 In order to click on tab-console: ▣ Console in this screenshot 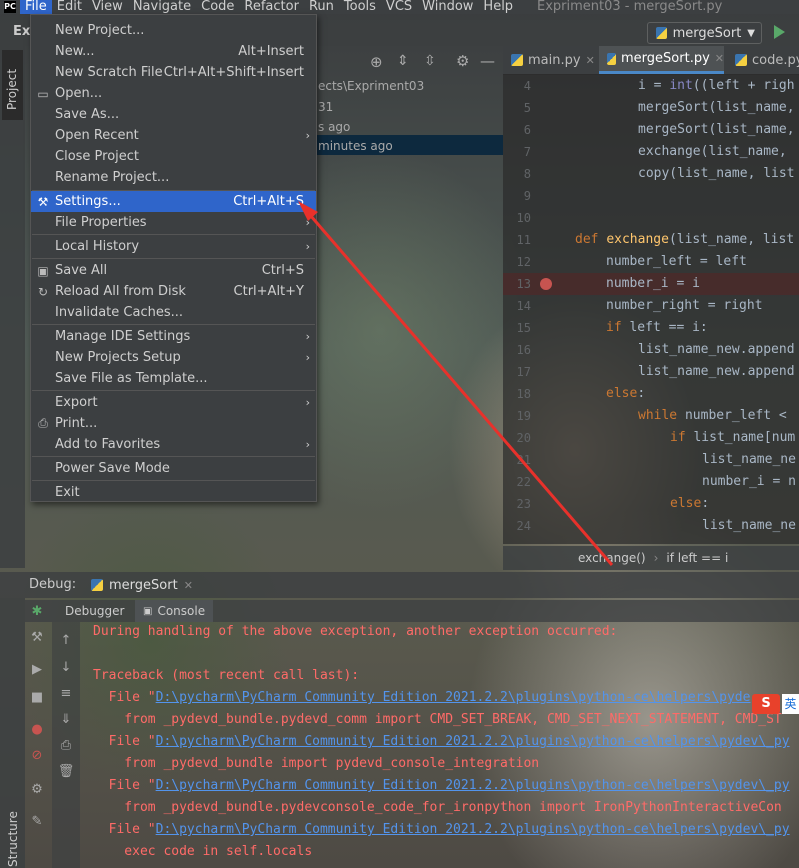, I will do `click(174, 611)`.